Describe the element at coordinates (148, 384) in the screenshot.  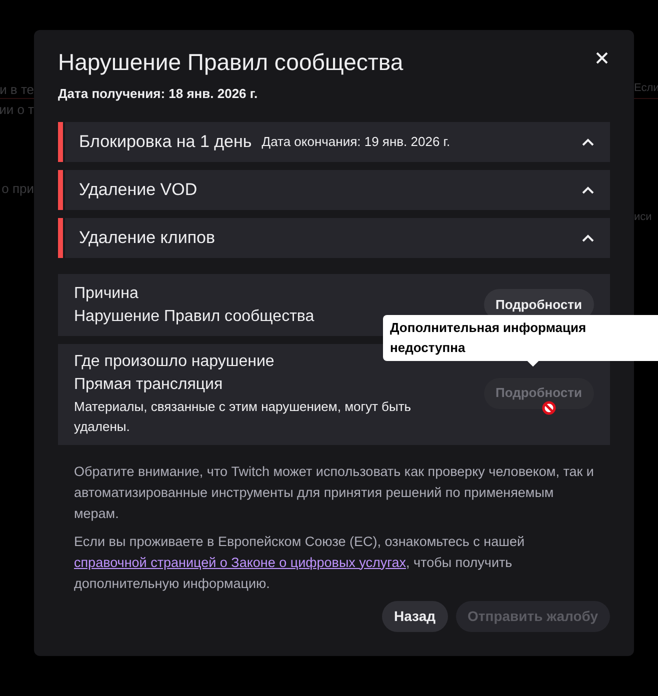
I see `info-value: Прямая трансляция` at that location.